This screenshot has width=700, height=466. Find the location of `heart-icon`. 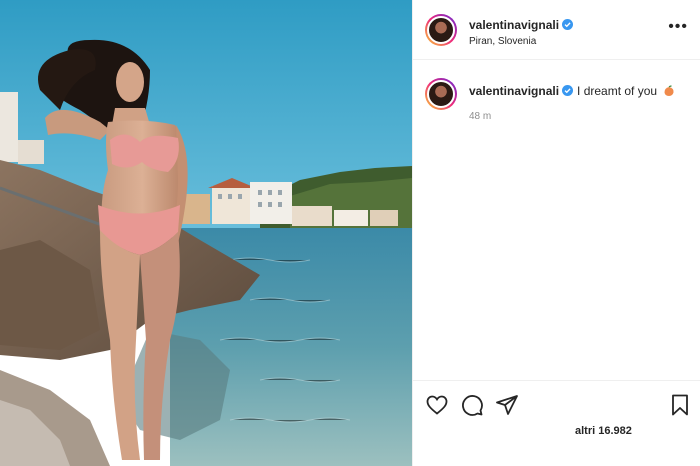

heart-icon is located at coordinates (437, 405).